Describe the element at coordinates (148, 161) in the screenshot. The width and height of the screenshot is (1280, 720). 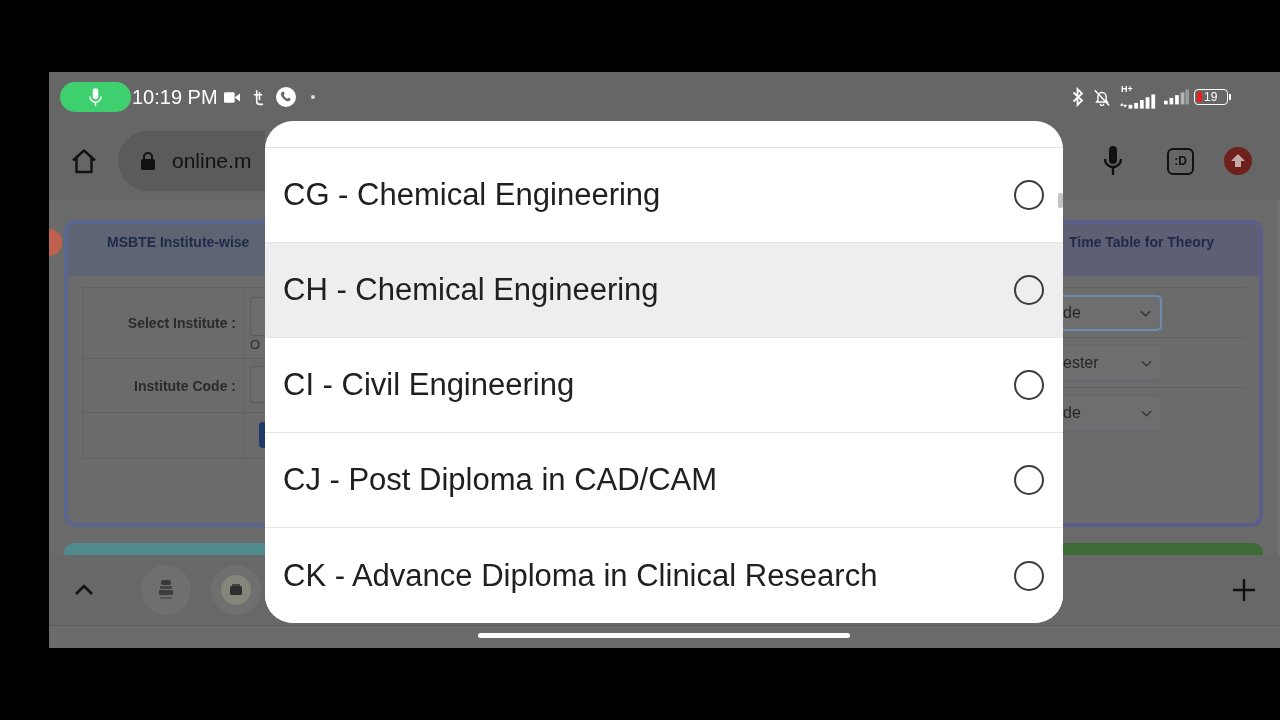
I see `lock-icon` at that location.